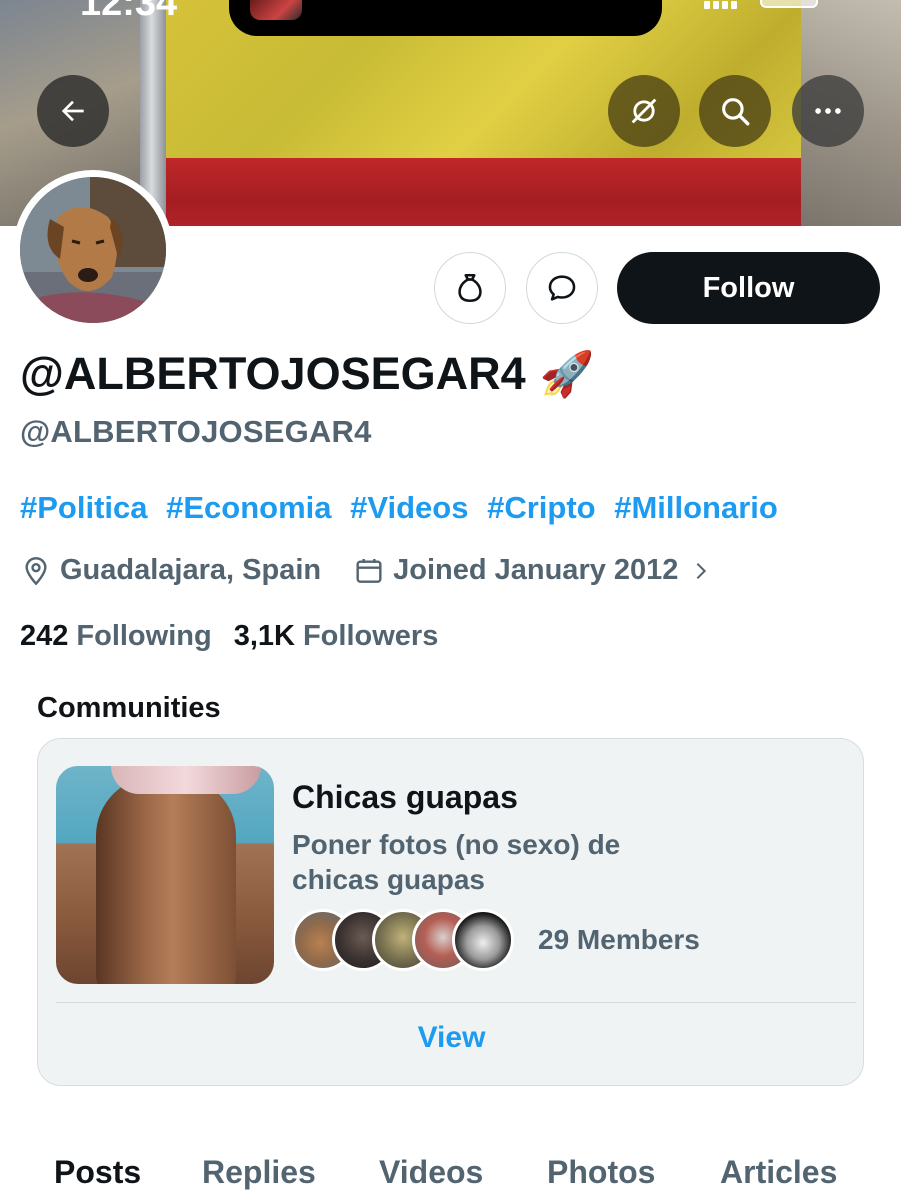 The height and width of the screenshot is (1200, 901). I want to click on calendar-icon, so click(369, 570).